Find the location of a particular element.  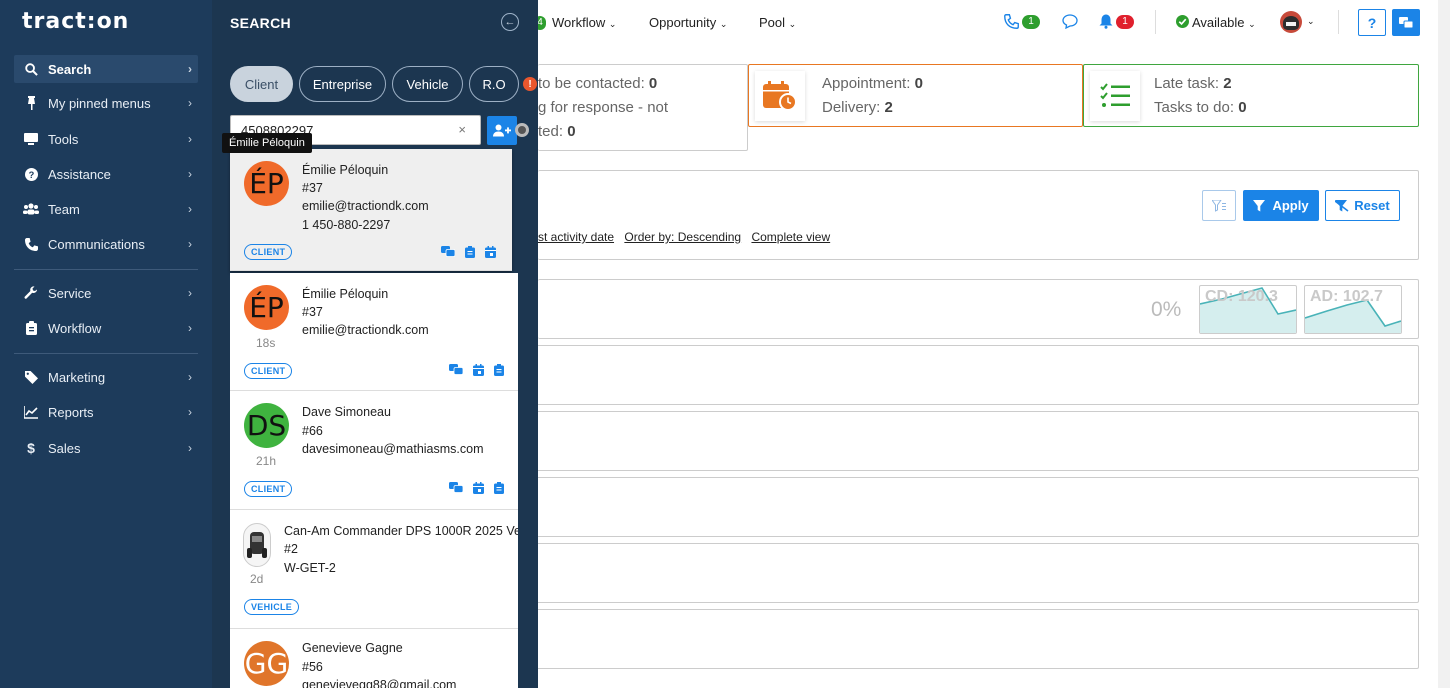

user-plus-icon is located at coordinates (502, 130).